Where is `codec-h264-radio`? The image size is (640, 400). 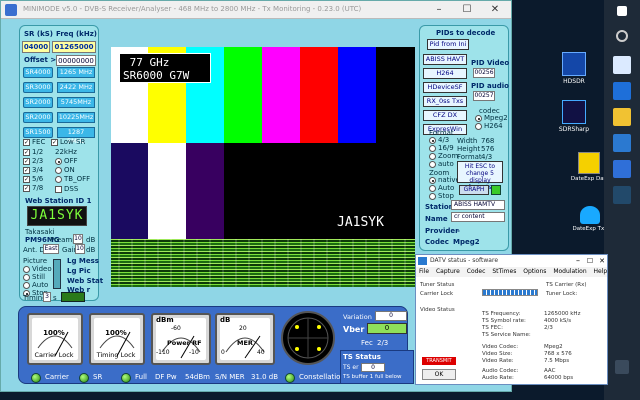 codec-h264-radio is located at coordinates (478, 126).